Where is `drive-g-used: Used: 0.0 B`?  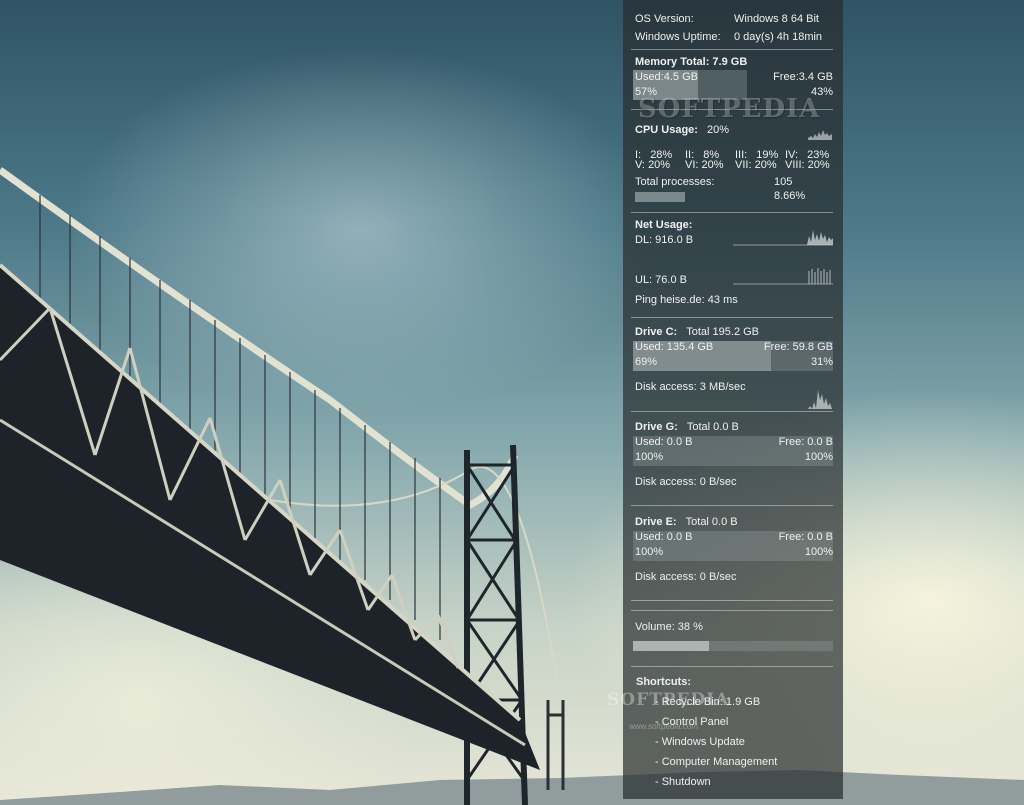
drive-g-used: Used: 0.0 B is located at coordinates (664, 442).